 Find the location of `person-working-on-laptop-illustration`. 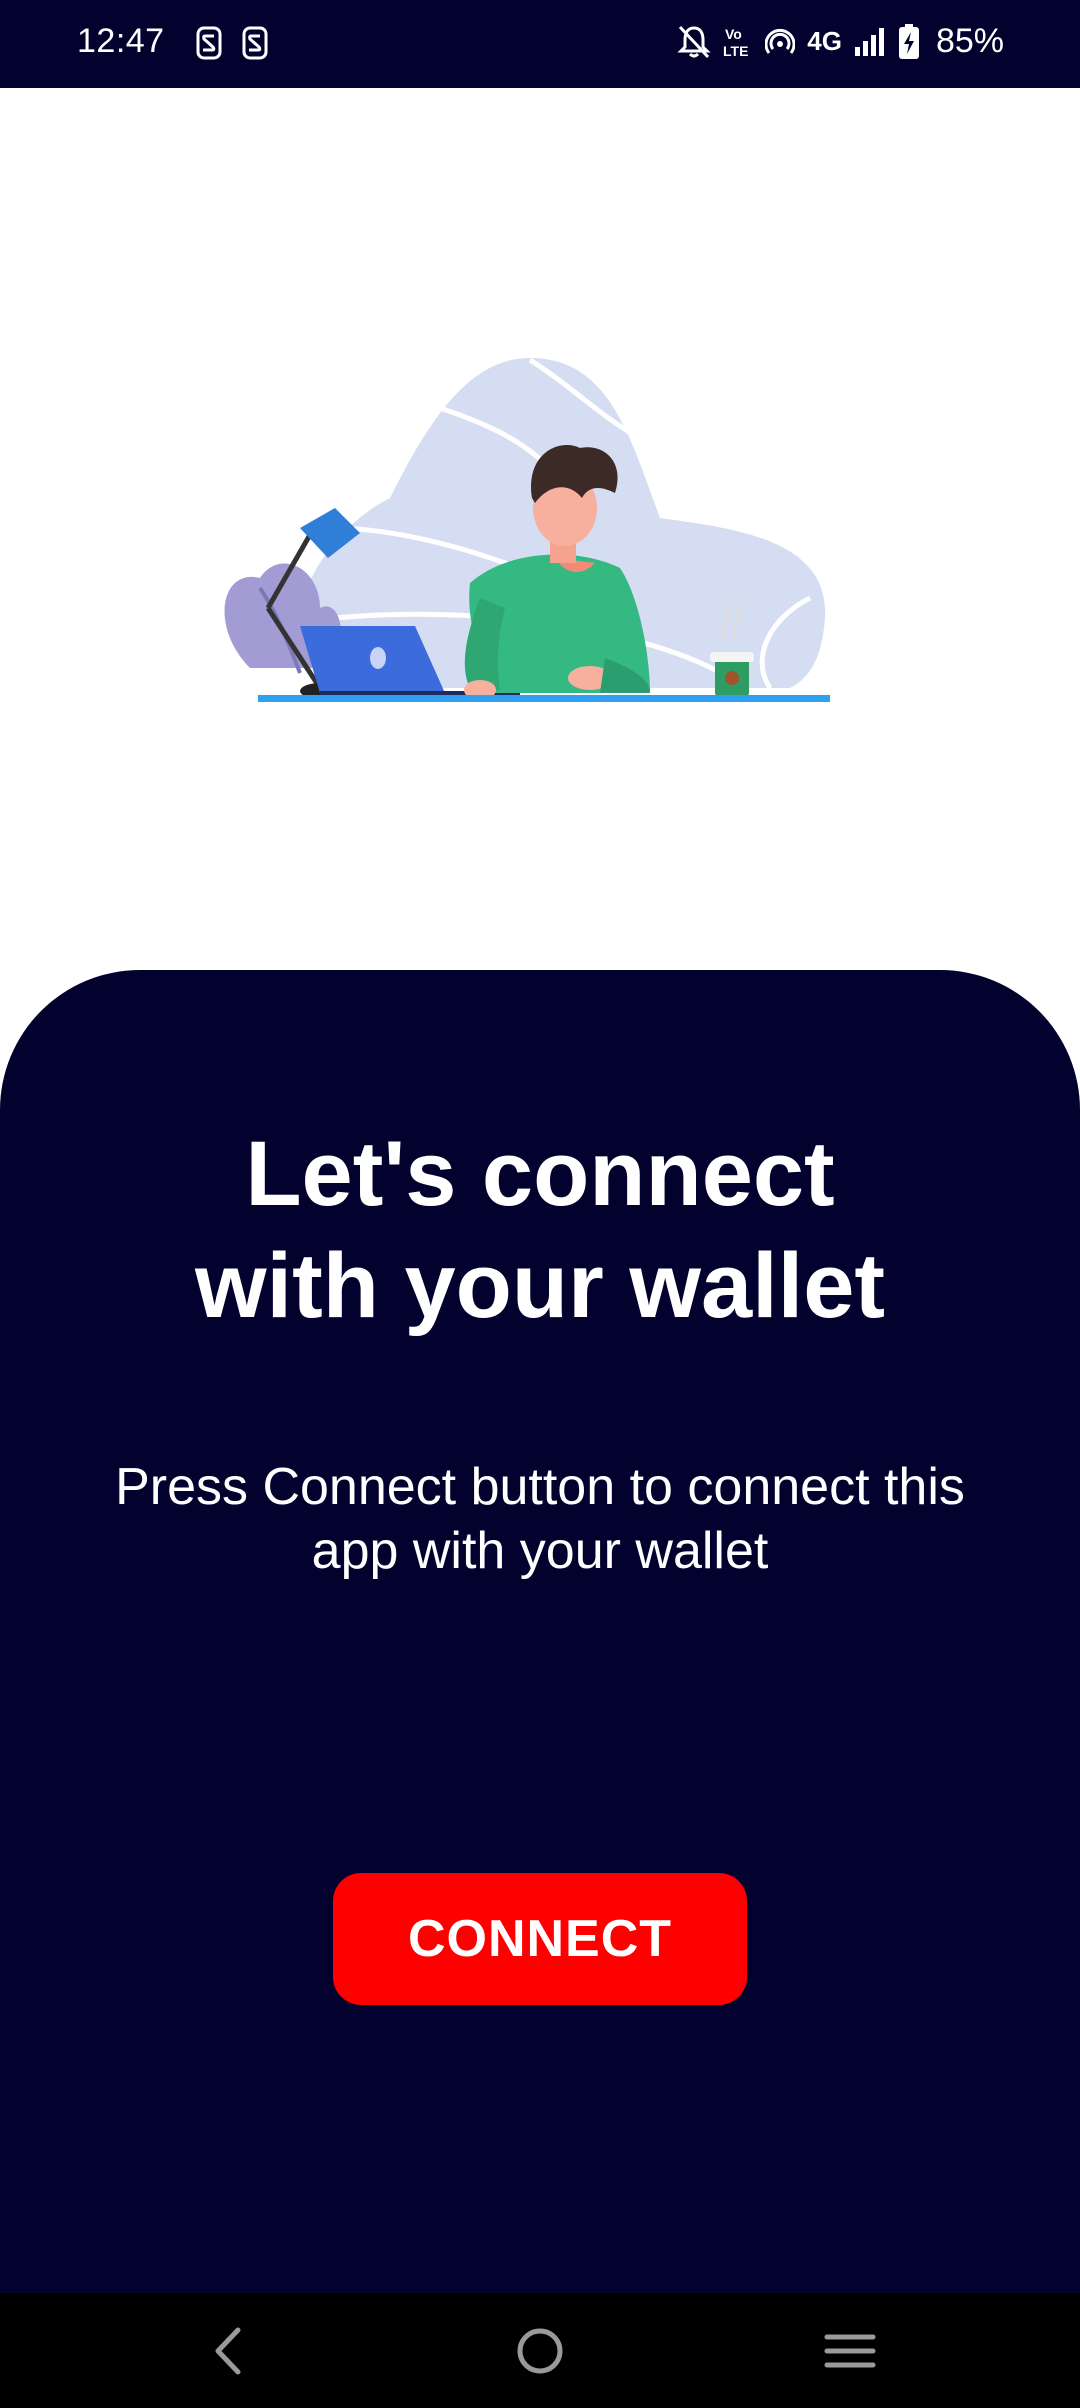

person-working-on-laptop-illustration is located at coordinates (527, 530).